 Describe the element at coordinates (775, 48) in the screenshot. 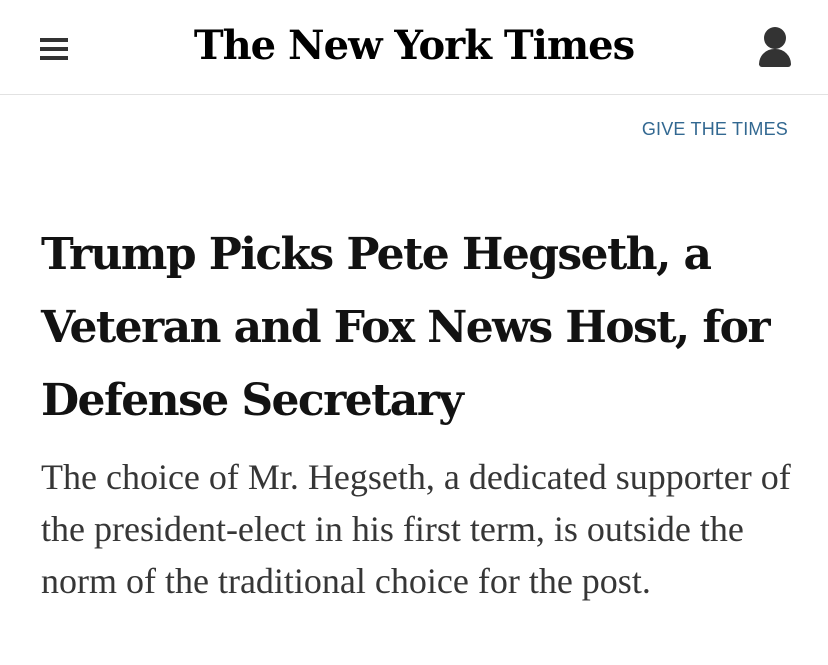

I see `user-account-icon` at that location.